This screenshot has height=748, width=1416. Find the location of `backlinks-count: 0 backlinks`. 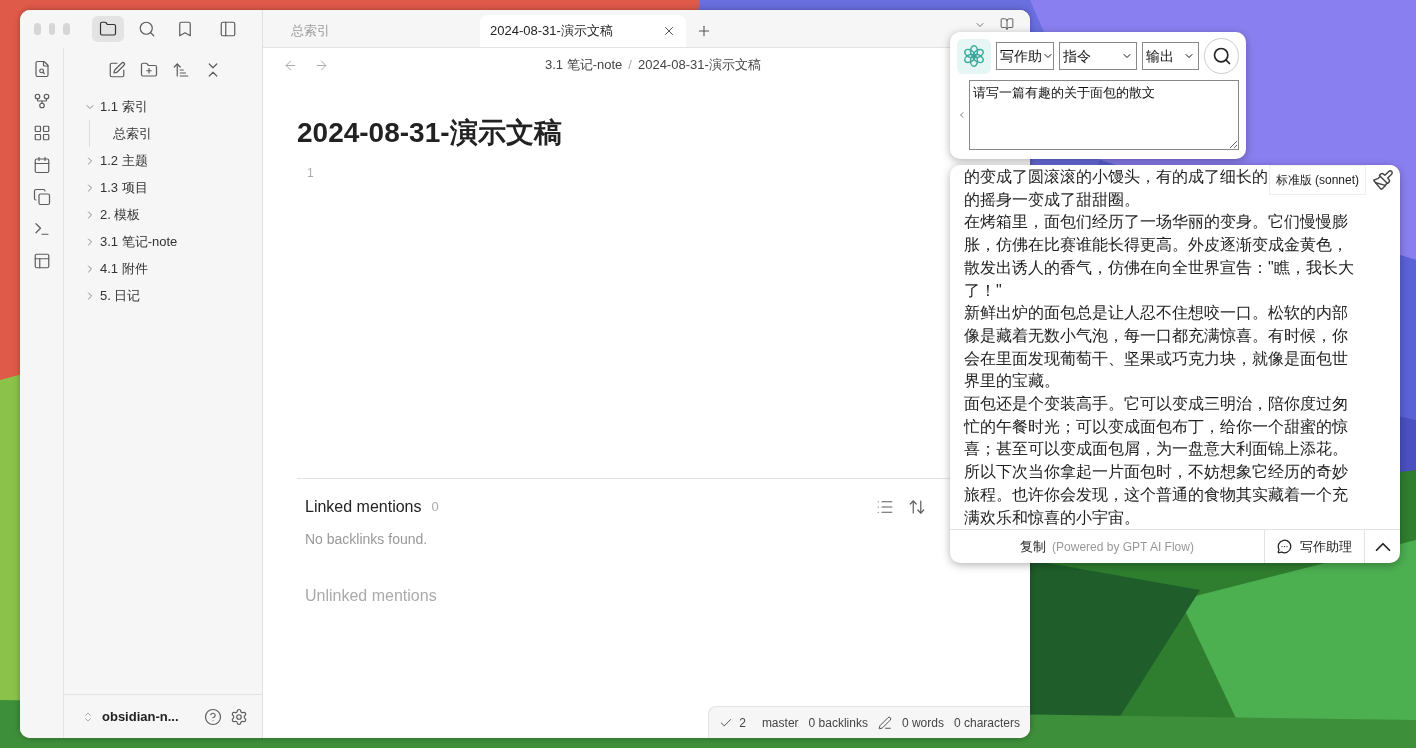

backlinks-count: 0 backlinks is located at coordinates (838, 722).